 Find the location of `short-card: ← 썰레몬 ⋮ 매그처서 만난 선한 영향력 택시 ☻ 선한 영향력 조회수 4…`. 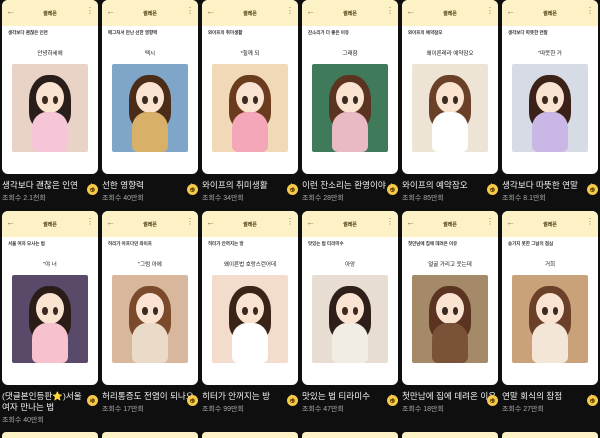

short-card: ← 썰레몬 ⋮ 매그처서 만난 선한 영향력 택시 ☻ 선한 영향력 조회수 4… is located at coordinates (150, 101).